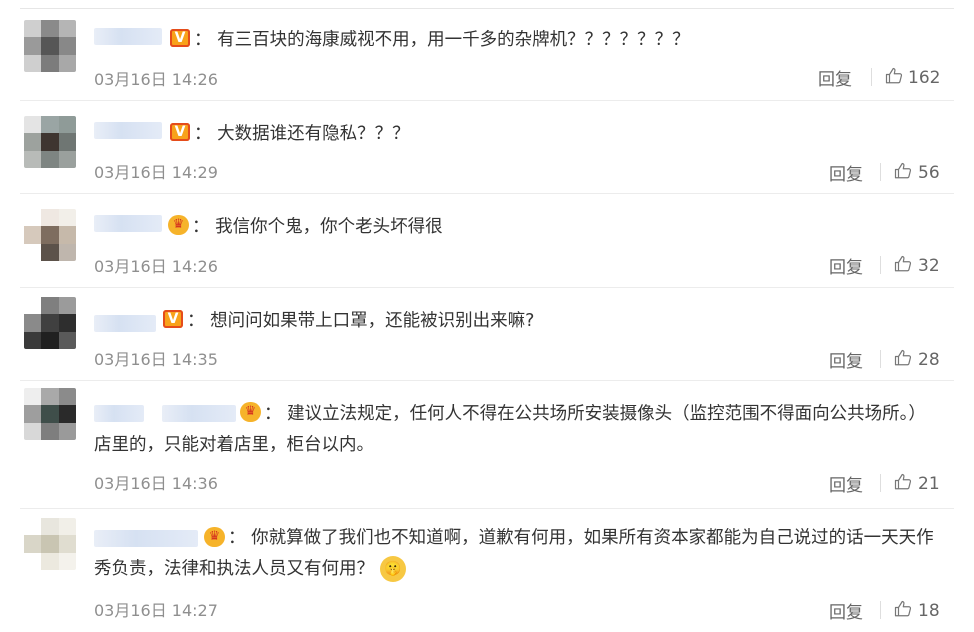  Describe the element at coordinates (929, 611) in the screenshot. I see `like-count: 18` at that location.